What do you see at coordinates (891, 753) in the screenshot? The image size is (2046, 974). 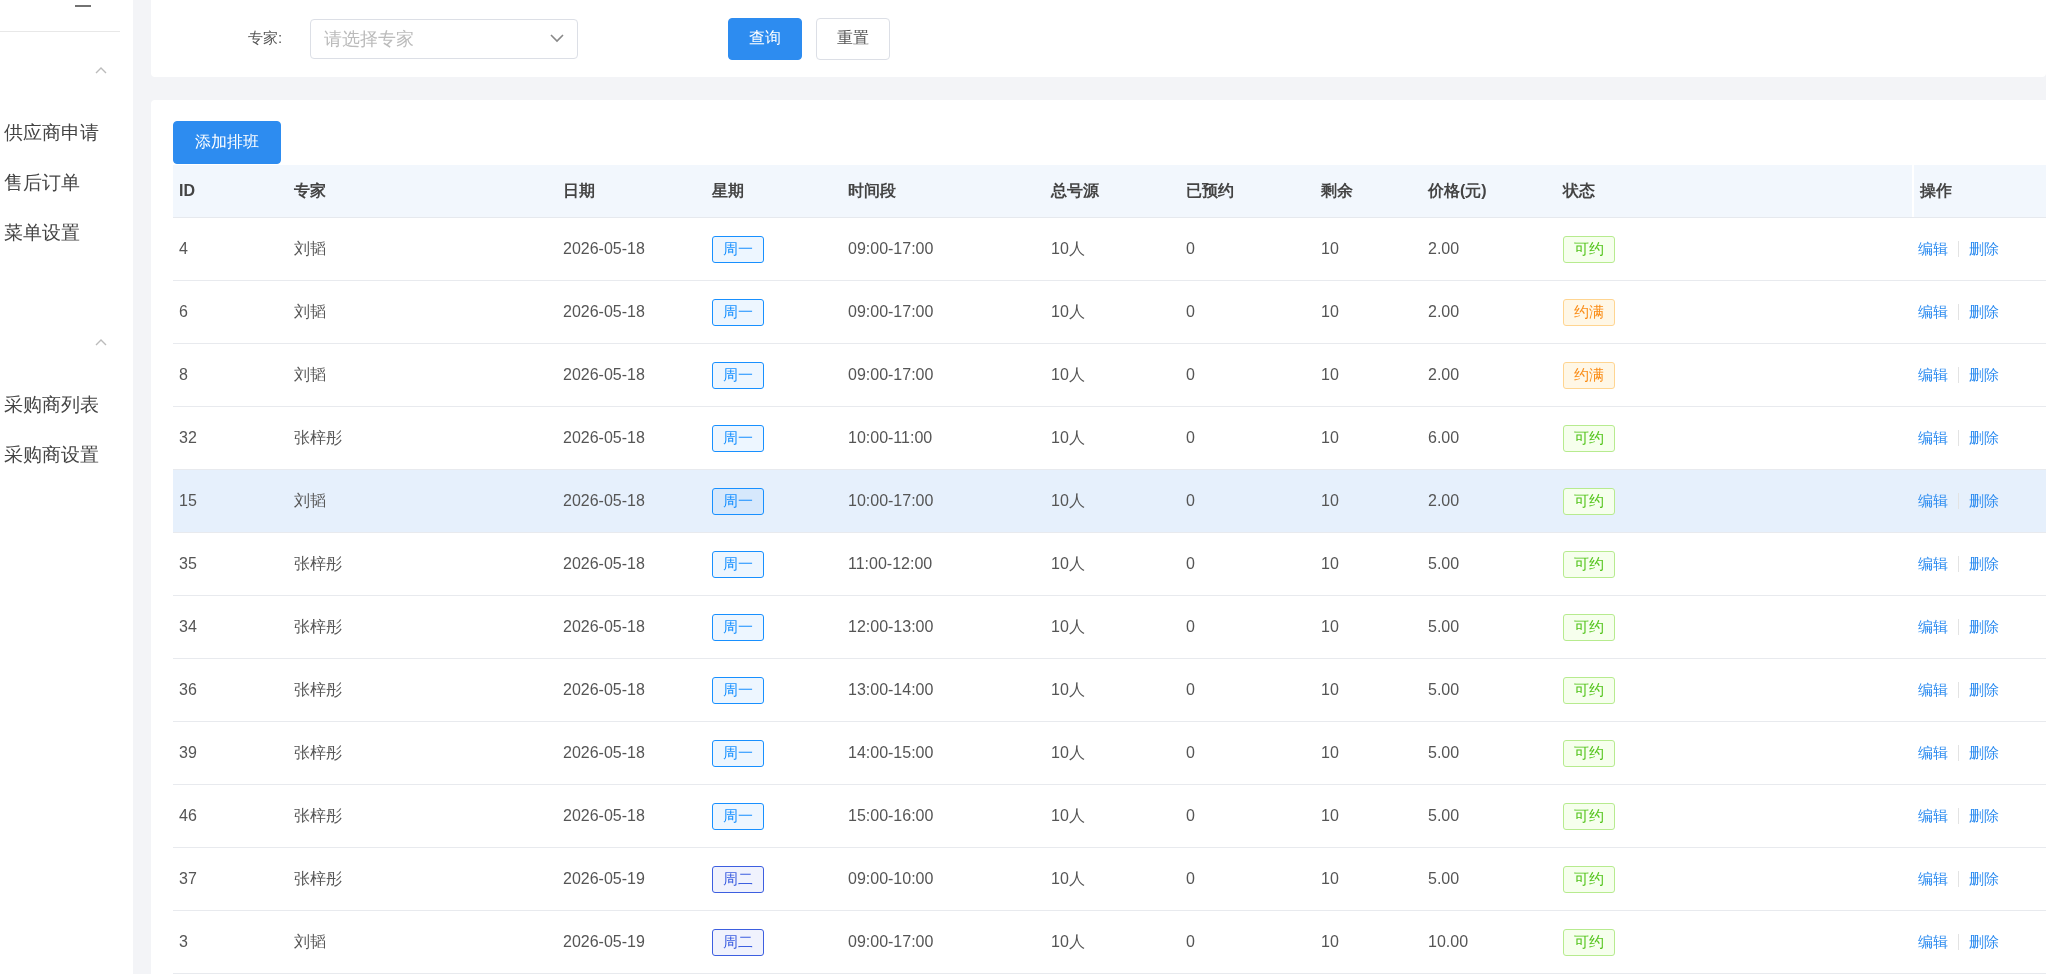 I see `table-cell-text: 14:00-15:00` at bounding box center [891, 753].